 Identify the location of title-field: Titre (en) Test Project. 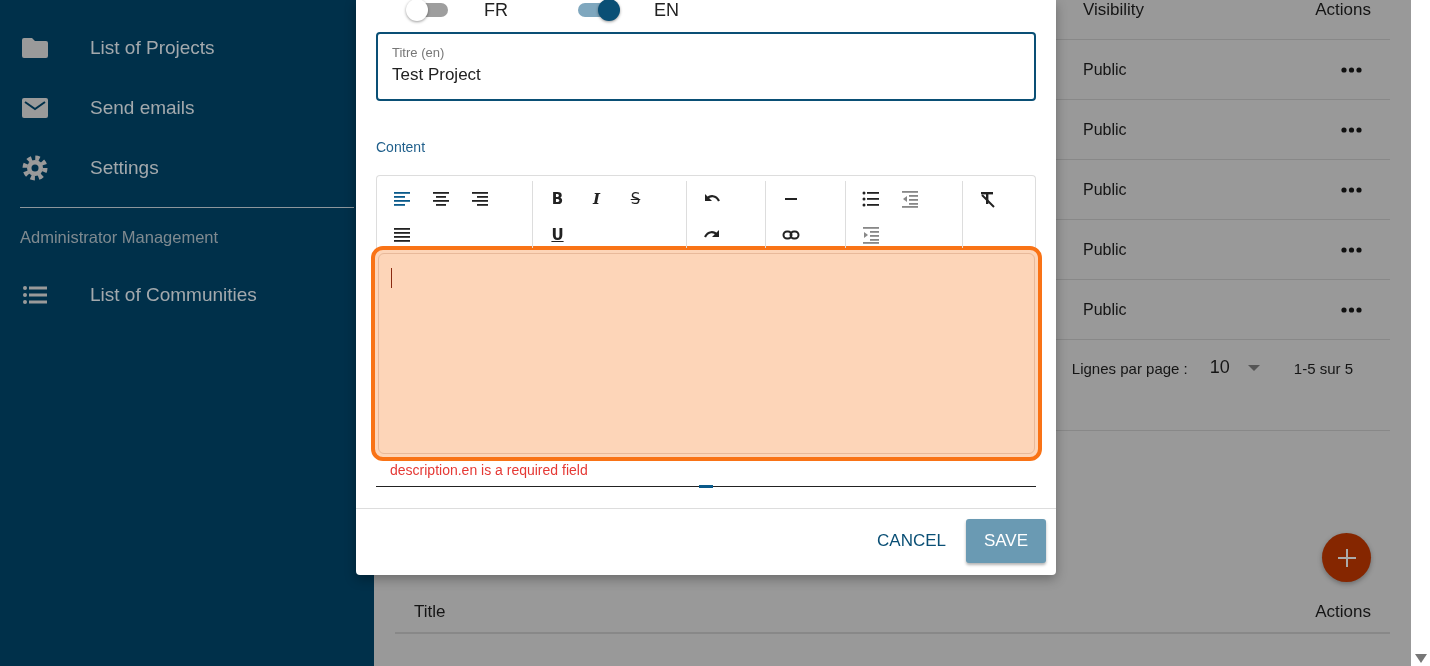
(706, 66).